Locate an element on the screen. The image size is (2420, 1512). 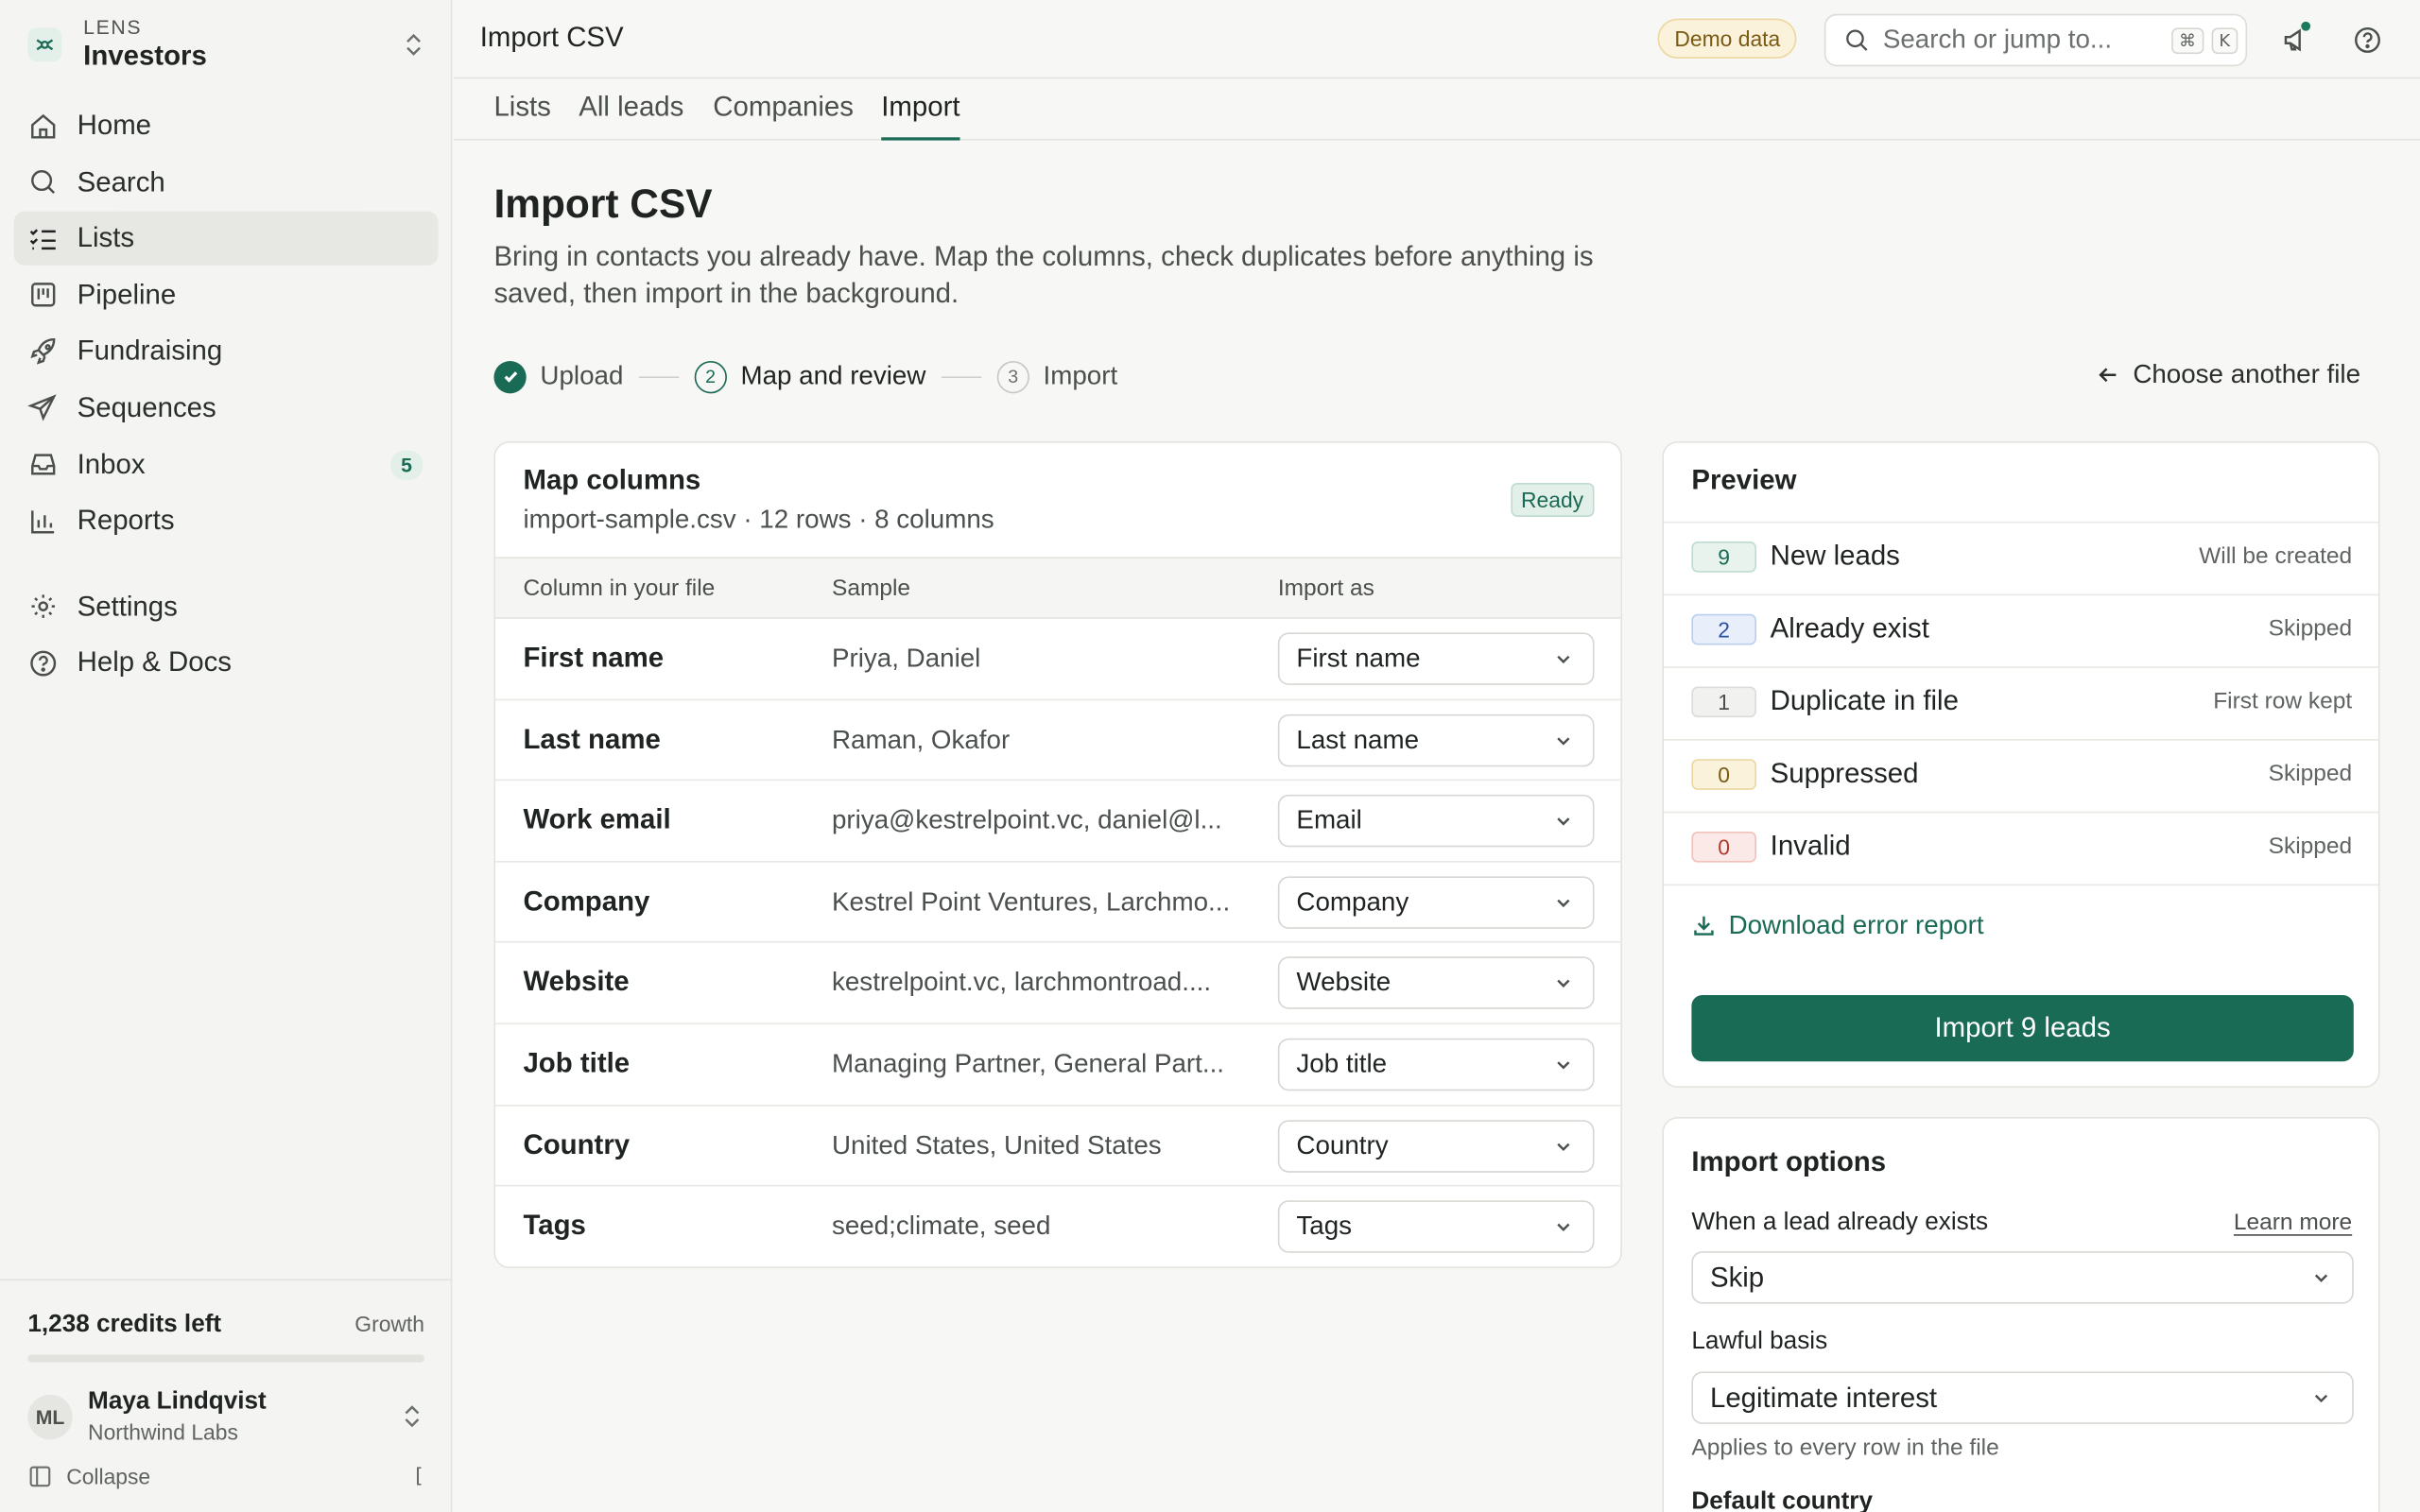
count-badge: 9 is located at coordinates (1723, 557).